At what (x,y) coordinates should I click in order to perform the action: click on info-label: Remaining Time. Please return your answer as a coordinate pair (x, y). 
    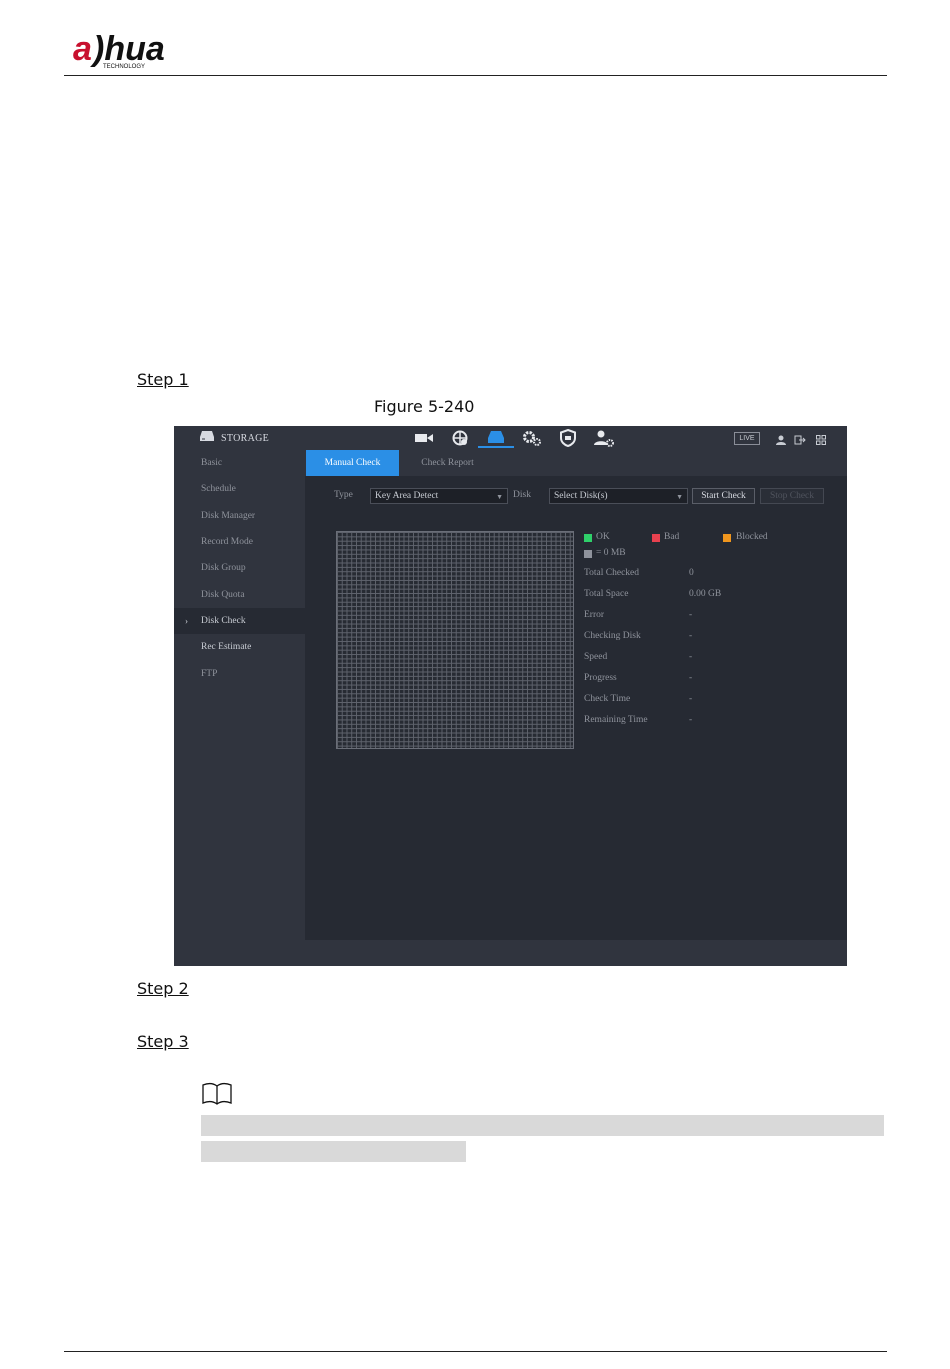
    Looking at the image, I should click on (616, 720).